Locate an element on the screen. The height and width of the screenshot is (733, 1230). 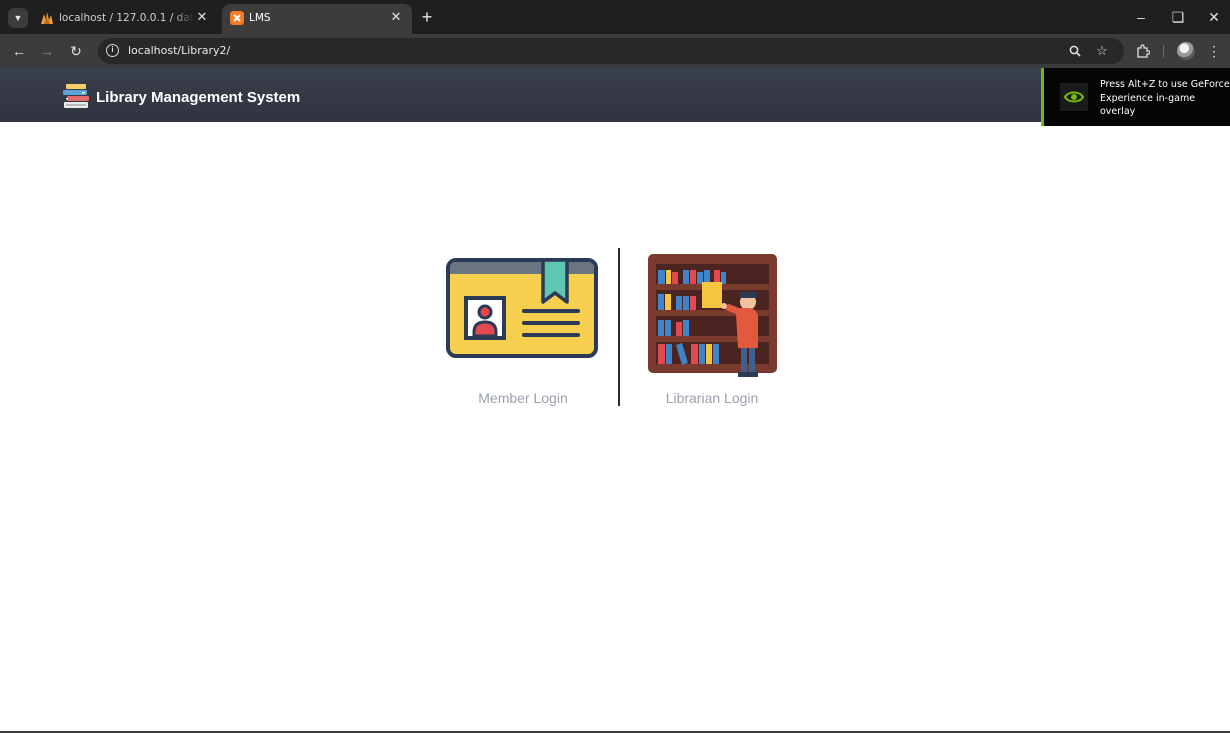
login-divider is located at coordinates (619, 327).